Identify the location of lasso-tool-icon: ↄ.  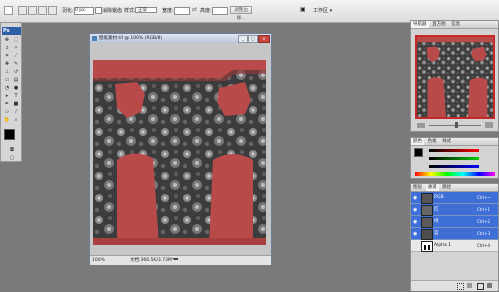
(7, 48).